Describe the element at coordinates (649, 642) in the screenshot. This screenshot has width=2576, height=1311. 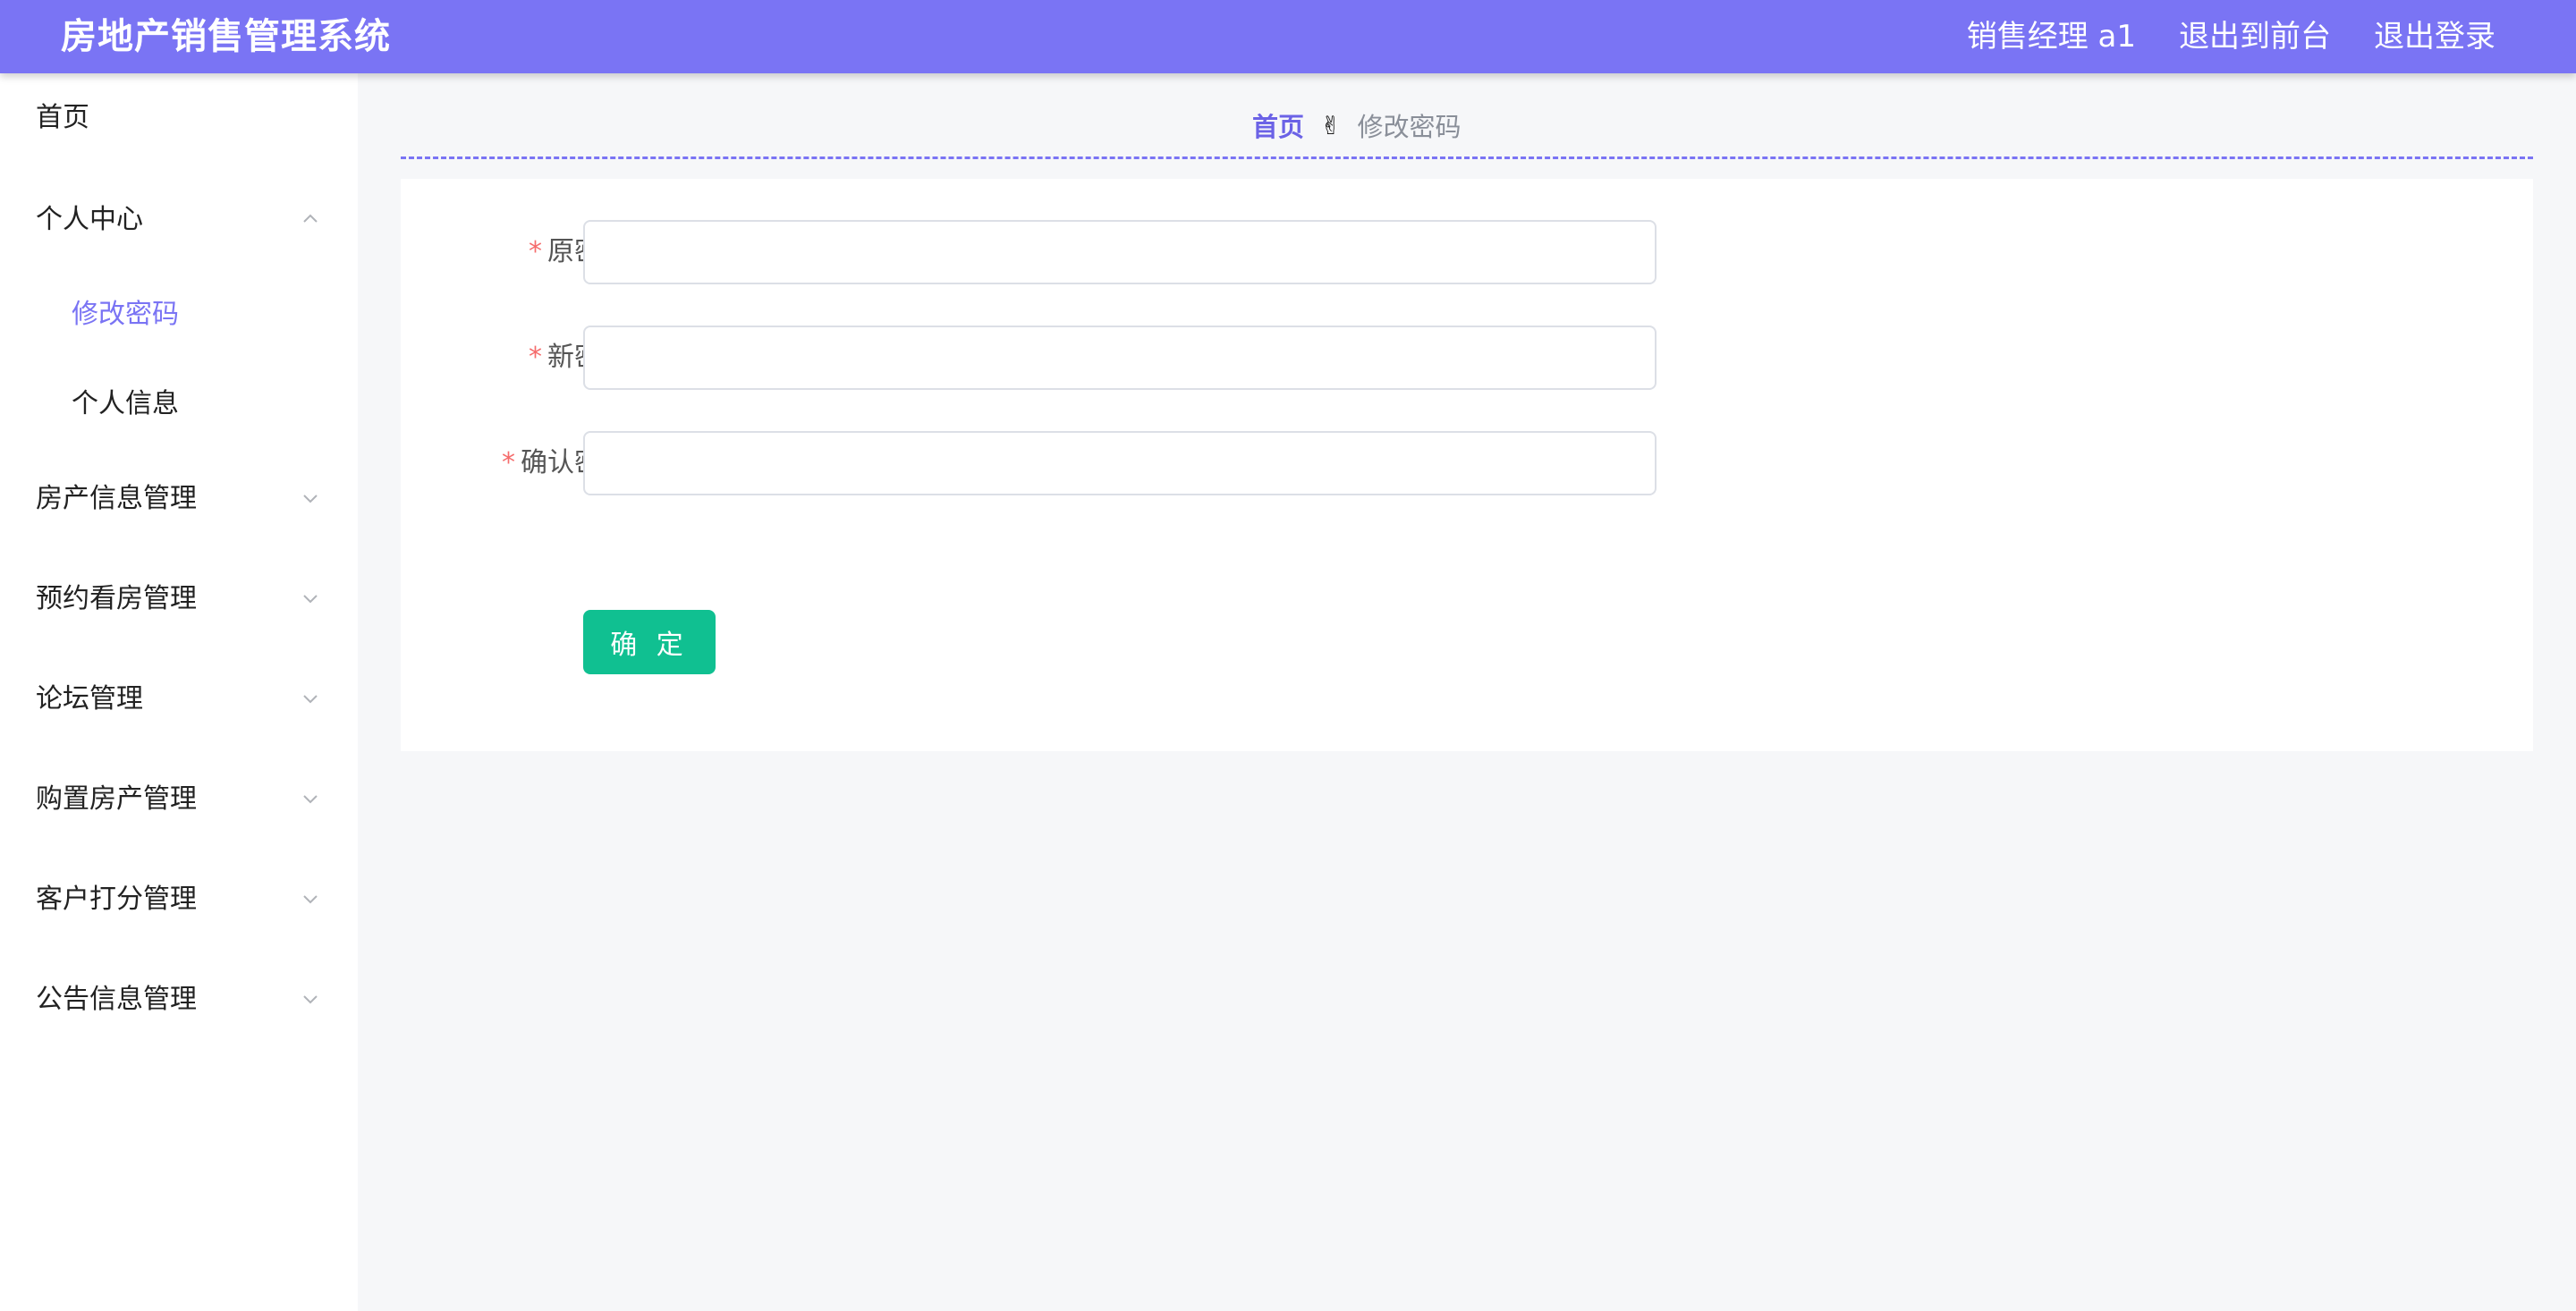
I see `submit-button: 确 定` at that location.